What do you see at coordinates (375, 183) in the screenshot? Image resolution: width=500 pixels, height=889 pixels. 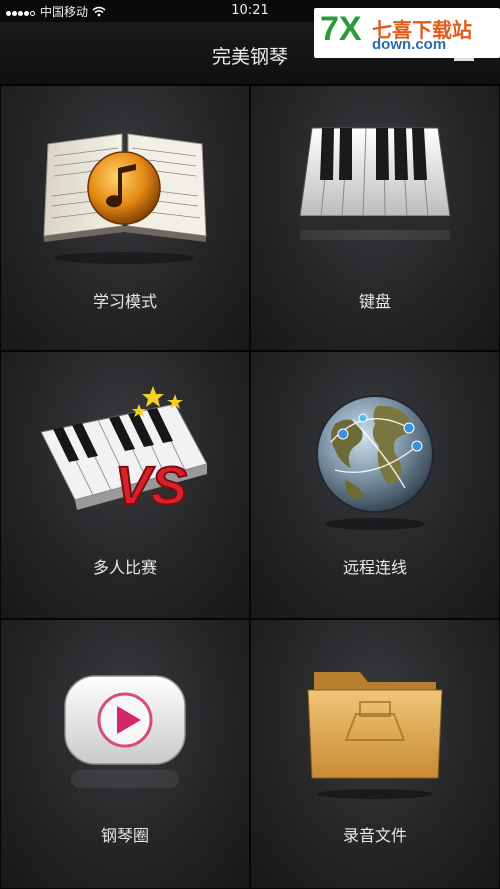 I see `piano-keyboard-icon` at bounding box center [375, 183].